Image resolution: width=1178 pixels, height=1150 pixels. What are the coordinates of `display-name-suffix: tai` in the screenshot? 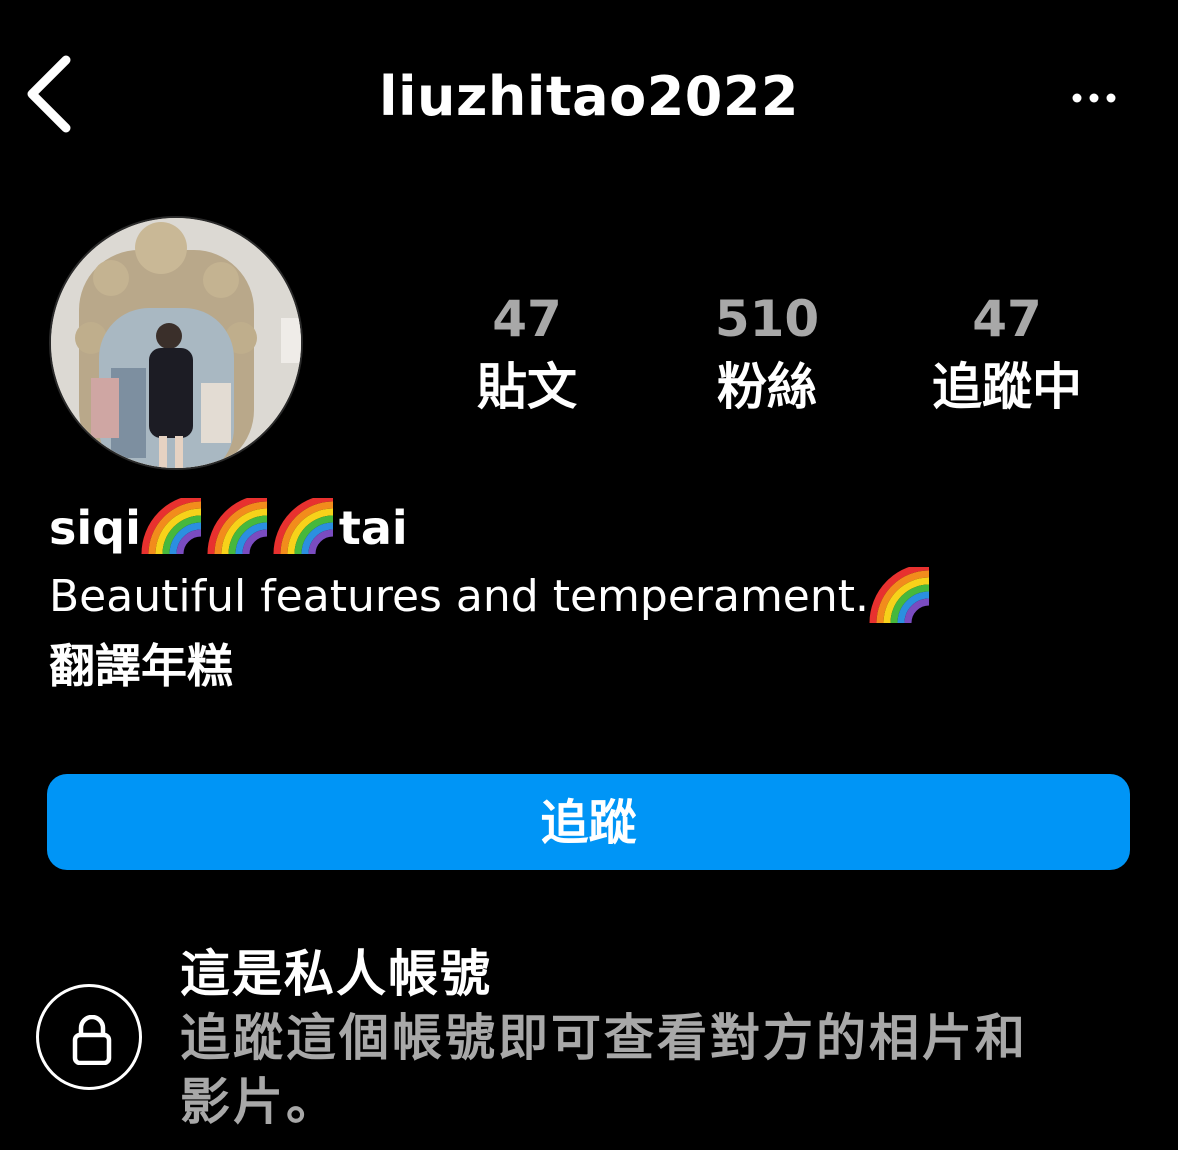 It's located at (373, 528).